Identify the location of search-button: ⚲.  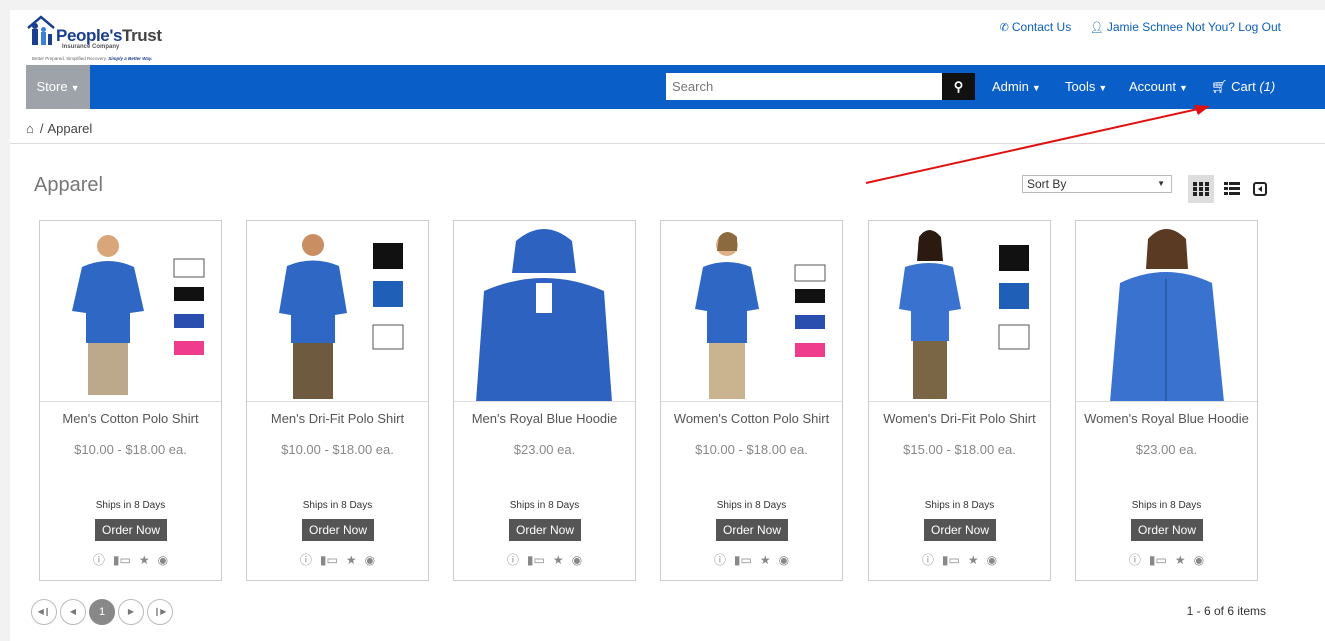
(958, 86).